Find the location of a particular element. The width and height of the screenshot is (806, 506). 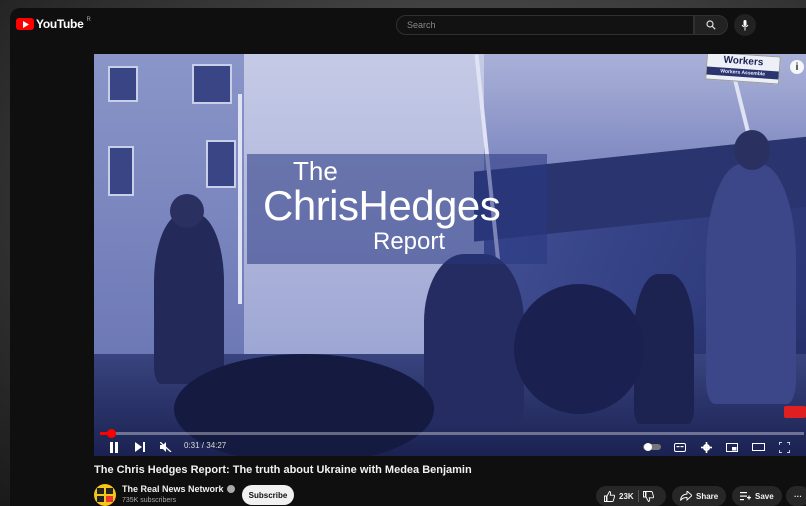

dislike-button is located at coordinates (648, 496).